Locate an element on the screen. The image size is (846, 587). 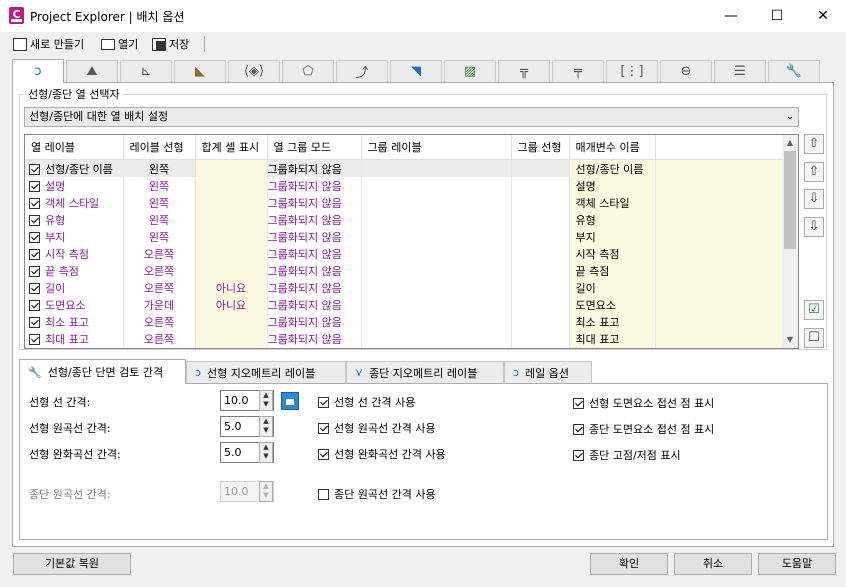
table-row: 끝 측점 오른쪽 그룹화되지 않음 끝 측점 is located at coordinates (404, 270).